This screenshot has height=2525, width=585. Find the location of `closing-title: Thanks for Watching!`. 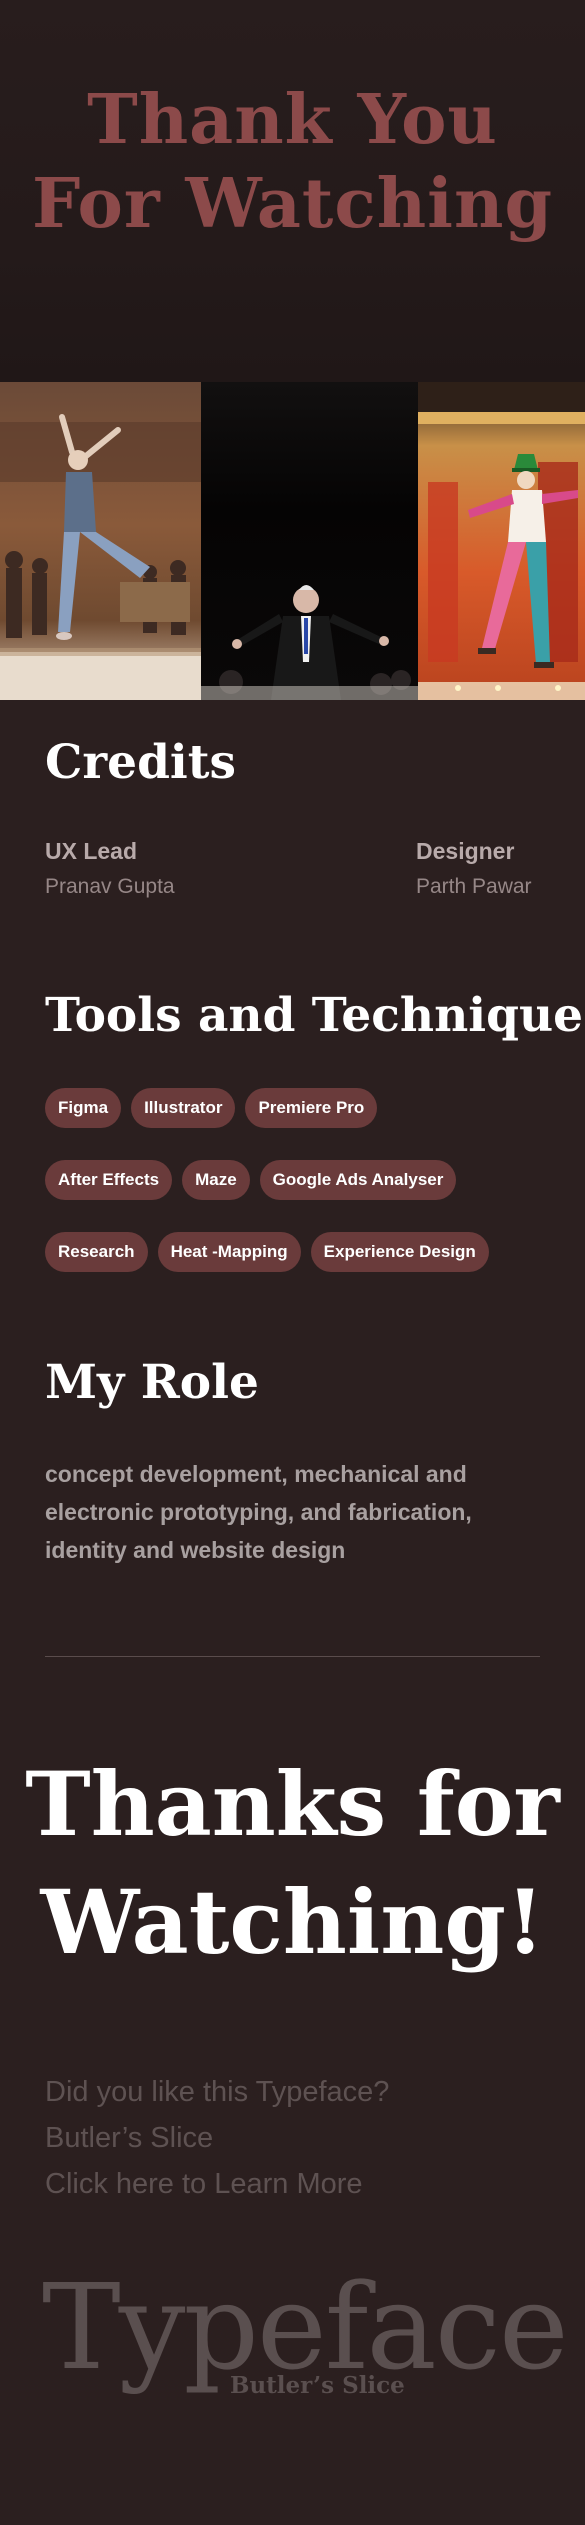

closing-title: Thanks for Watching! is located at coordinates (292, 1863).